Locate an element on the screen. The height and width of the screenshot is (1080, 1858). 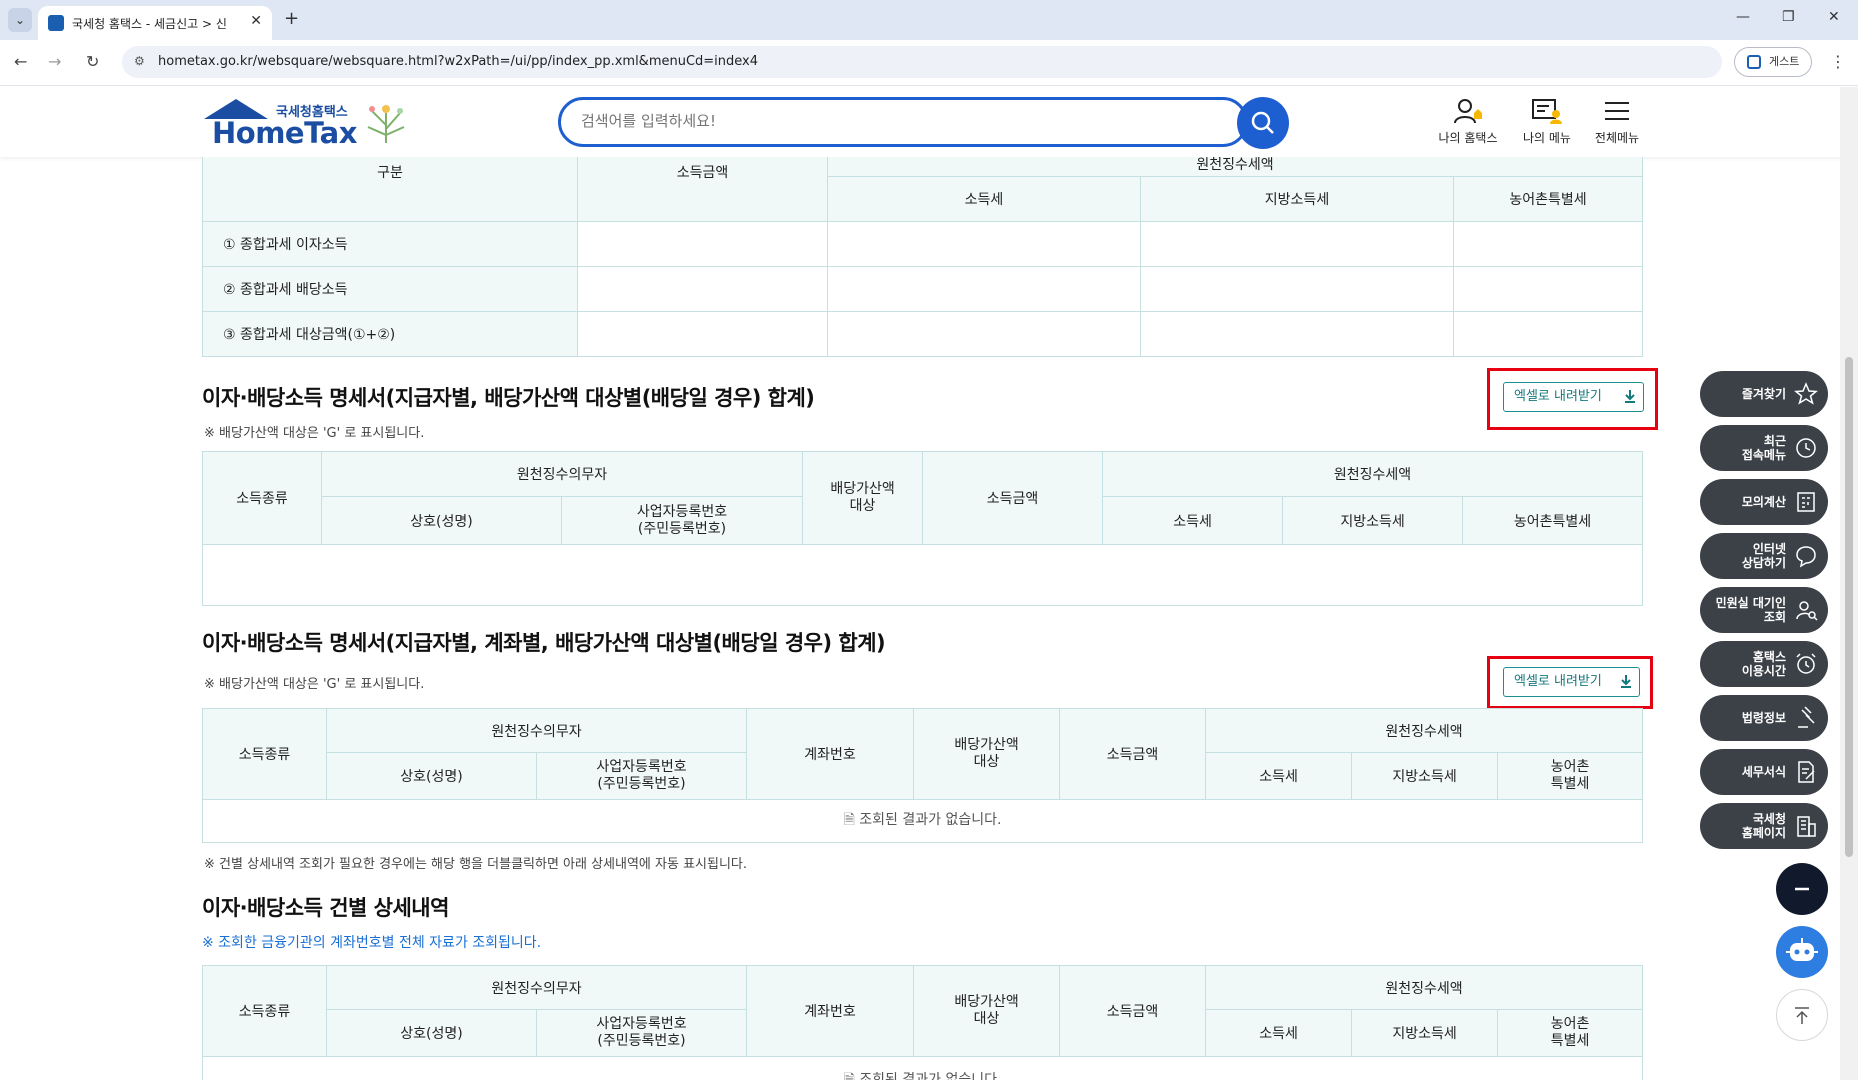
quickmenu-law: 법령정보 is located at coordinates (1764, 718).